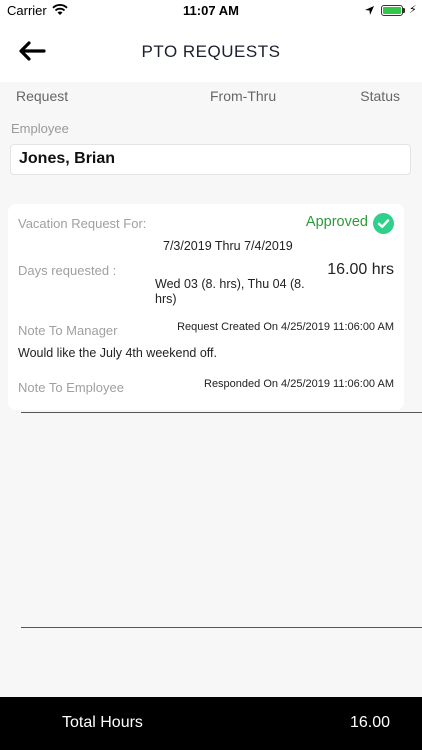 The width and height of the screenshot is (422, 750). I want to click on note-to-manager-label: Note To Manager, so click(68, 330).